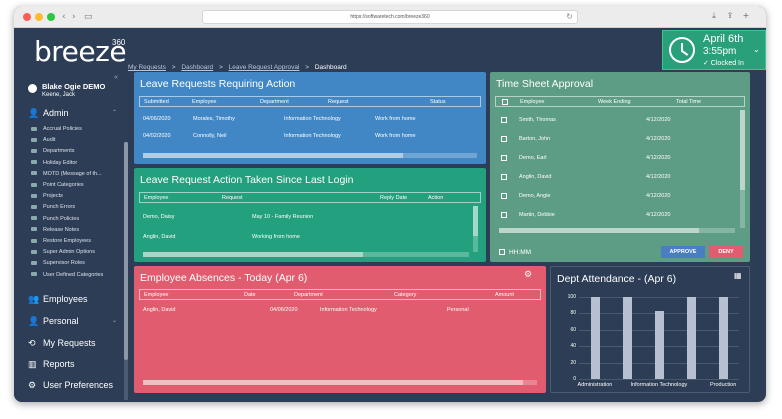 The height and width of the screenshot is (419, 782). What do you see at coordinates (51, 364) in the screenshot?
I see `sidebar-item-reports: ▥ Reports` at bounding box center [51, 364].